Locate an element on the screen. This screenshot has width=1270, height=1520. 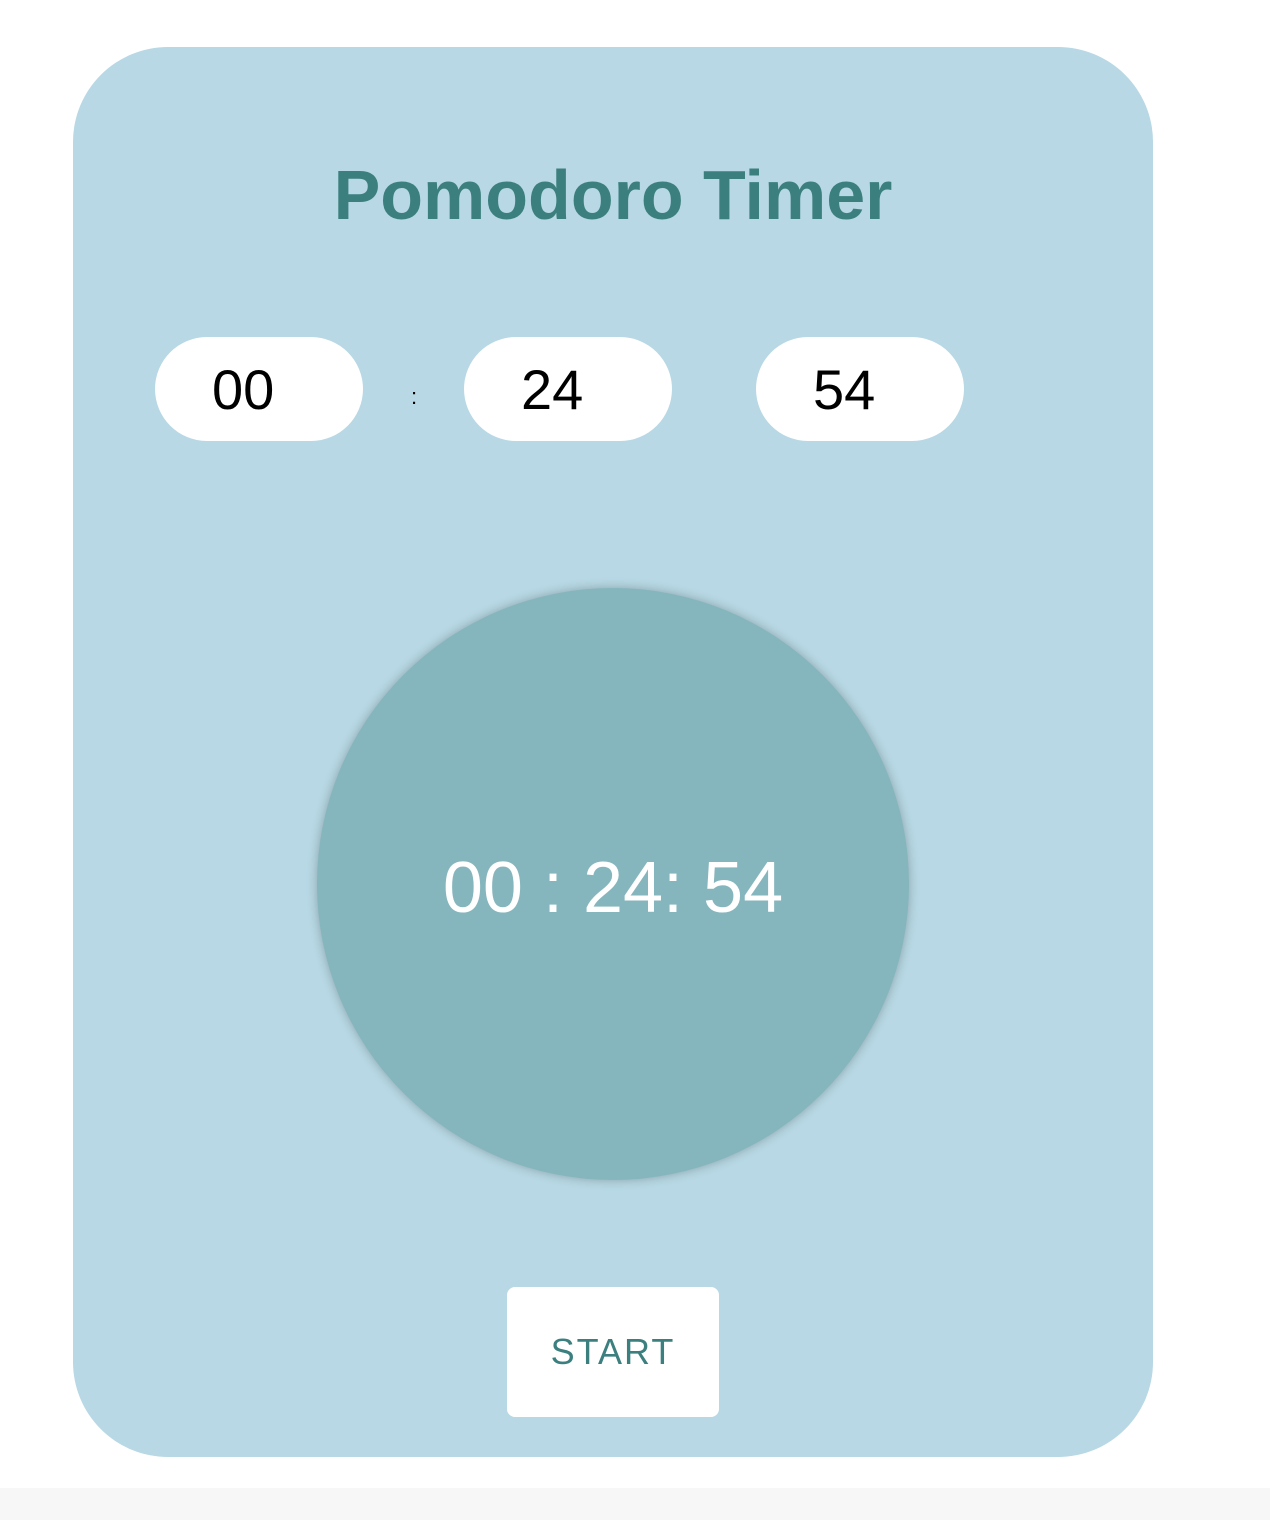
minutes-input is located at coordinates (568, 389).